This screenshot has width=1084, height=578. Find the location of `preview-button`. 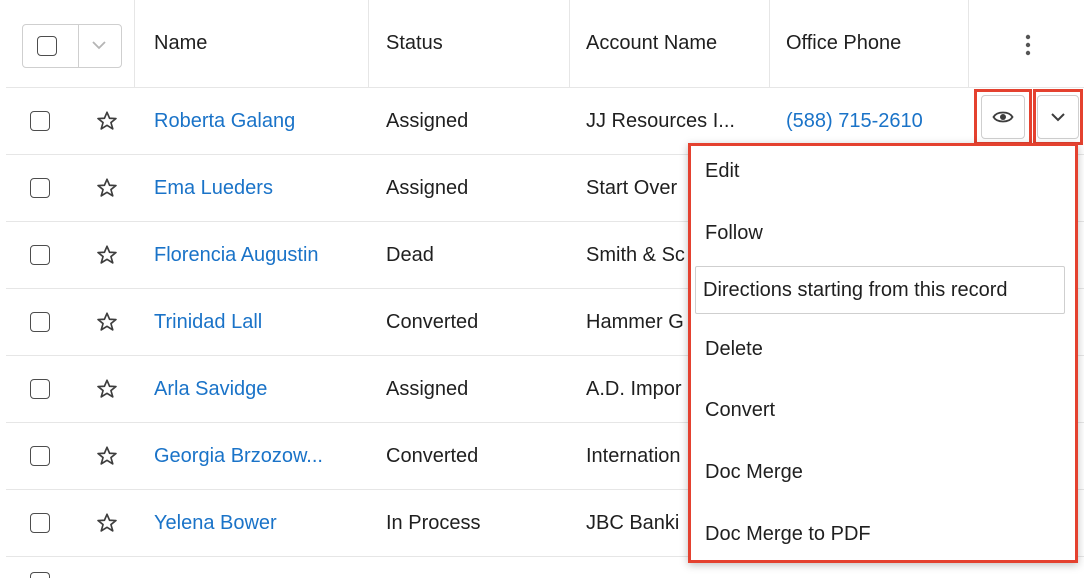

preview-button is located at coordinates (1003, 117).